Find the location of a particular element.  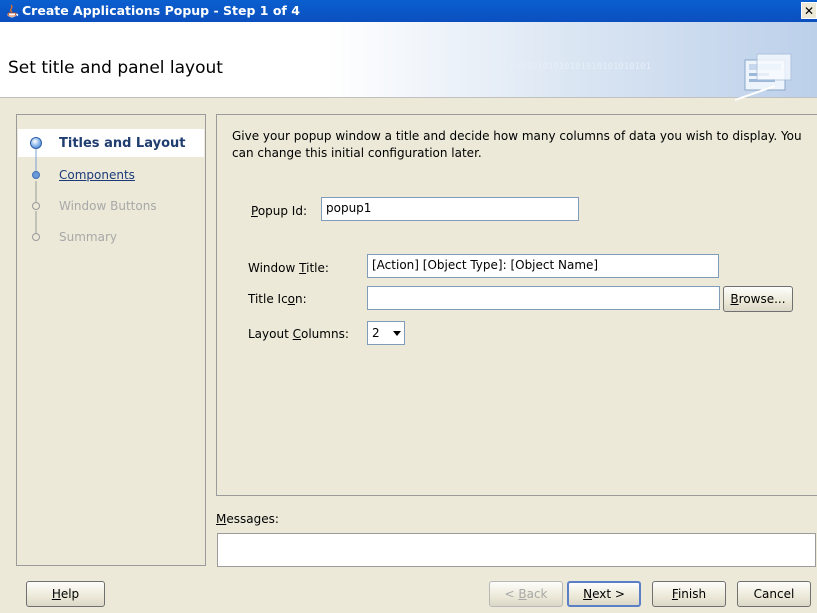

popup-id-input: popup1 is located at coordinates (450, 209).